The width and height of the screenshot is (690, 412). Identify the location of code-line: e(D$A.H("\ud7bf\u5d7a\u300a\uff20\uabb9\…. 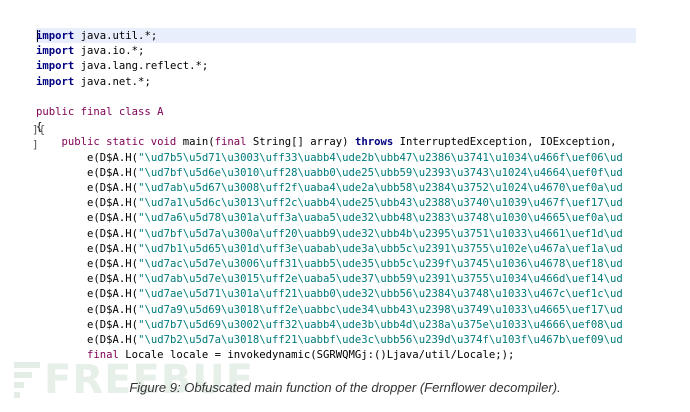
(329, 234).